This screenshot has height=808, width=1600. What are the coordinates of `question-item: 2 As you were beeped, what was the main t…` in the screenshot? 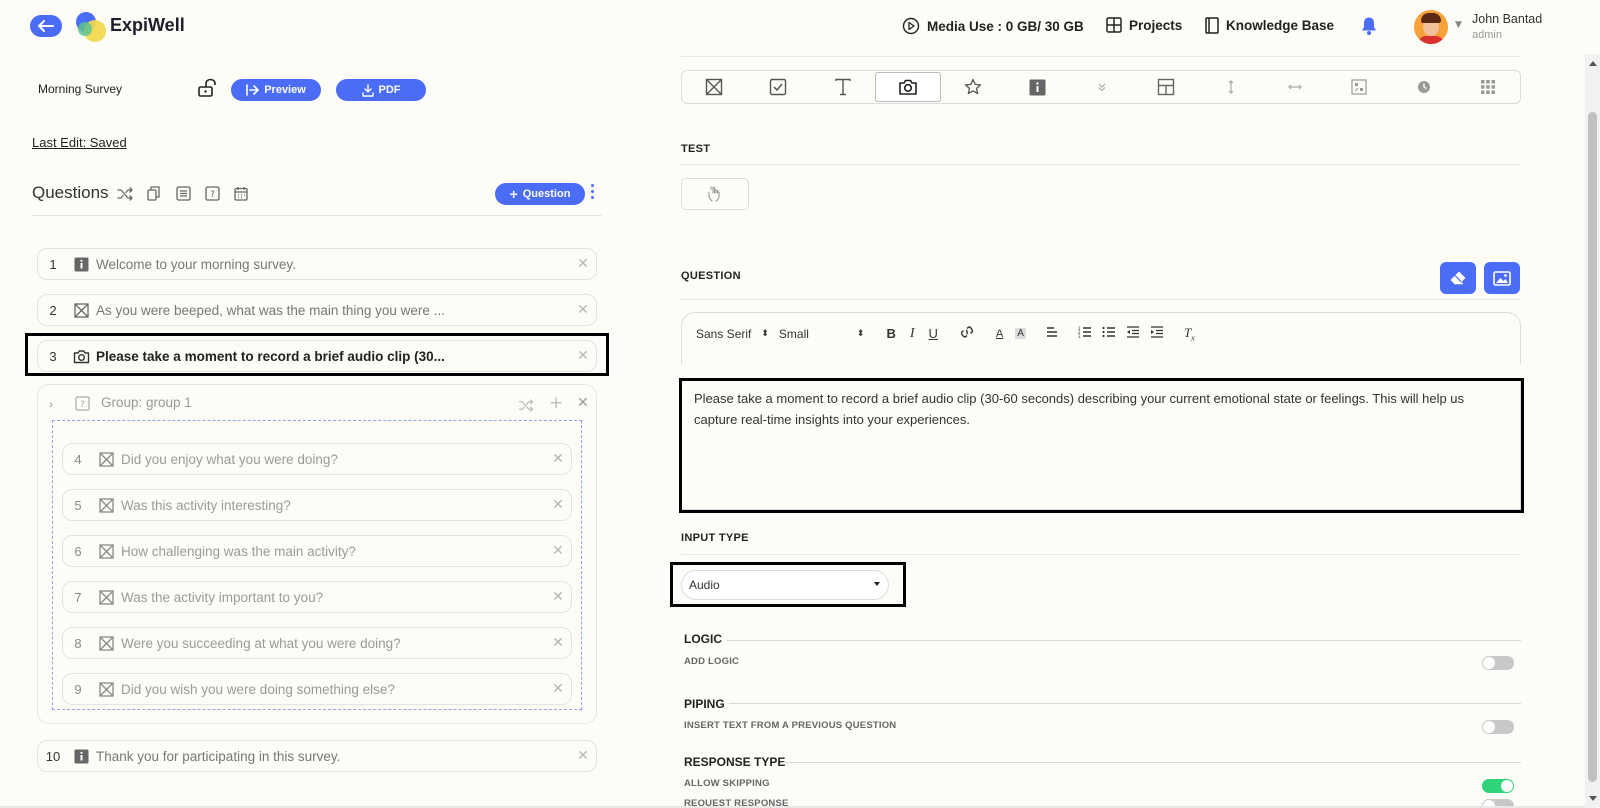 It's located at (317, 310).